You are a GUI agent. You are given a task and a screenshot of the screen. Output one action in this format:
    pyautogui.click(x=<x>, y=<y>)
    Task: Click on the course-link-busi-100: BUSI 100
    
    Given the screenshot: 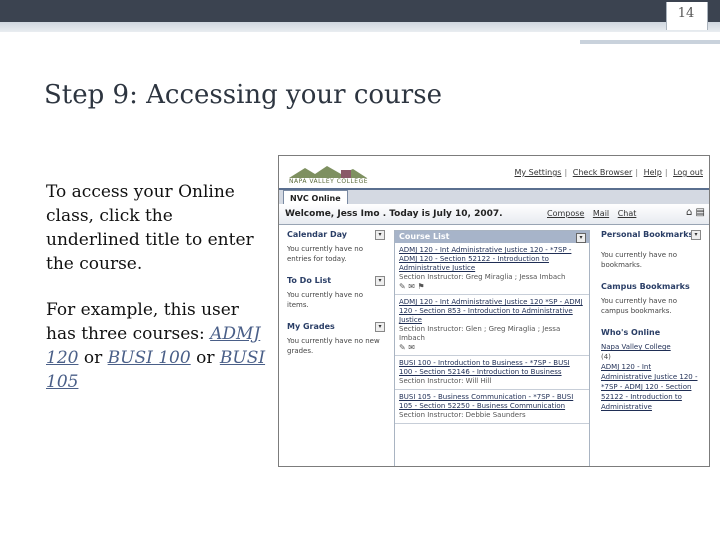 What is the action you would take?
    pyautogui.click(x=149, y=358)
    